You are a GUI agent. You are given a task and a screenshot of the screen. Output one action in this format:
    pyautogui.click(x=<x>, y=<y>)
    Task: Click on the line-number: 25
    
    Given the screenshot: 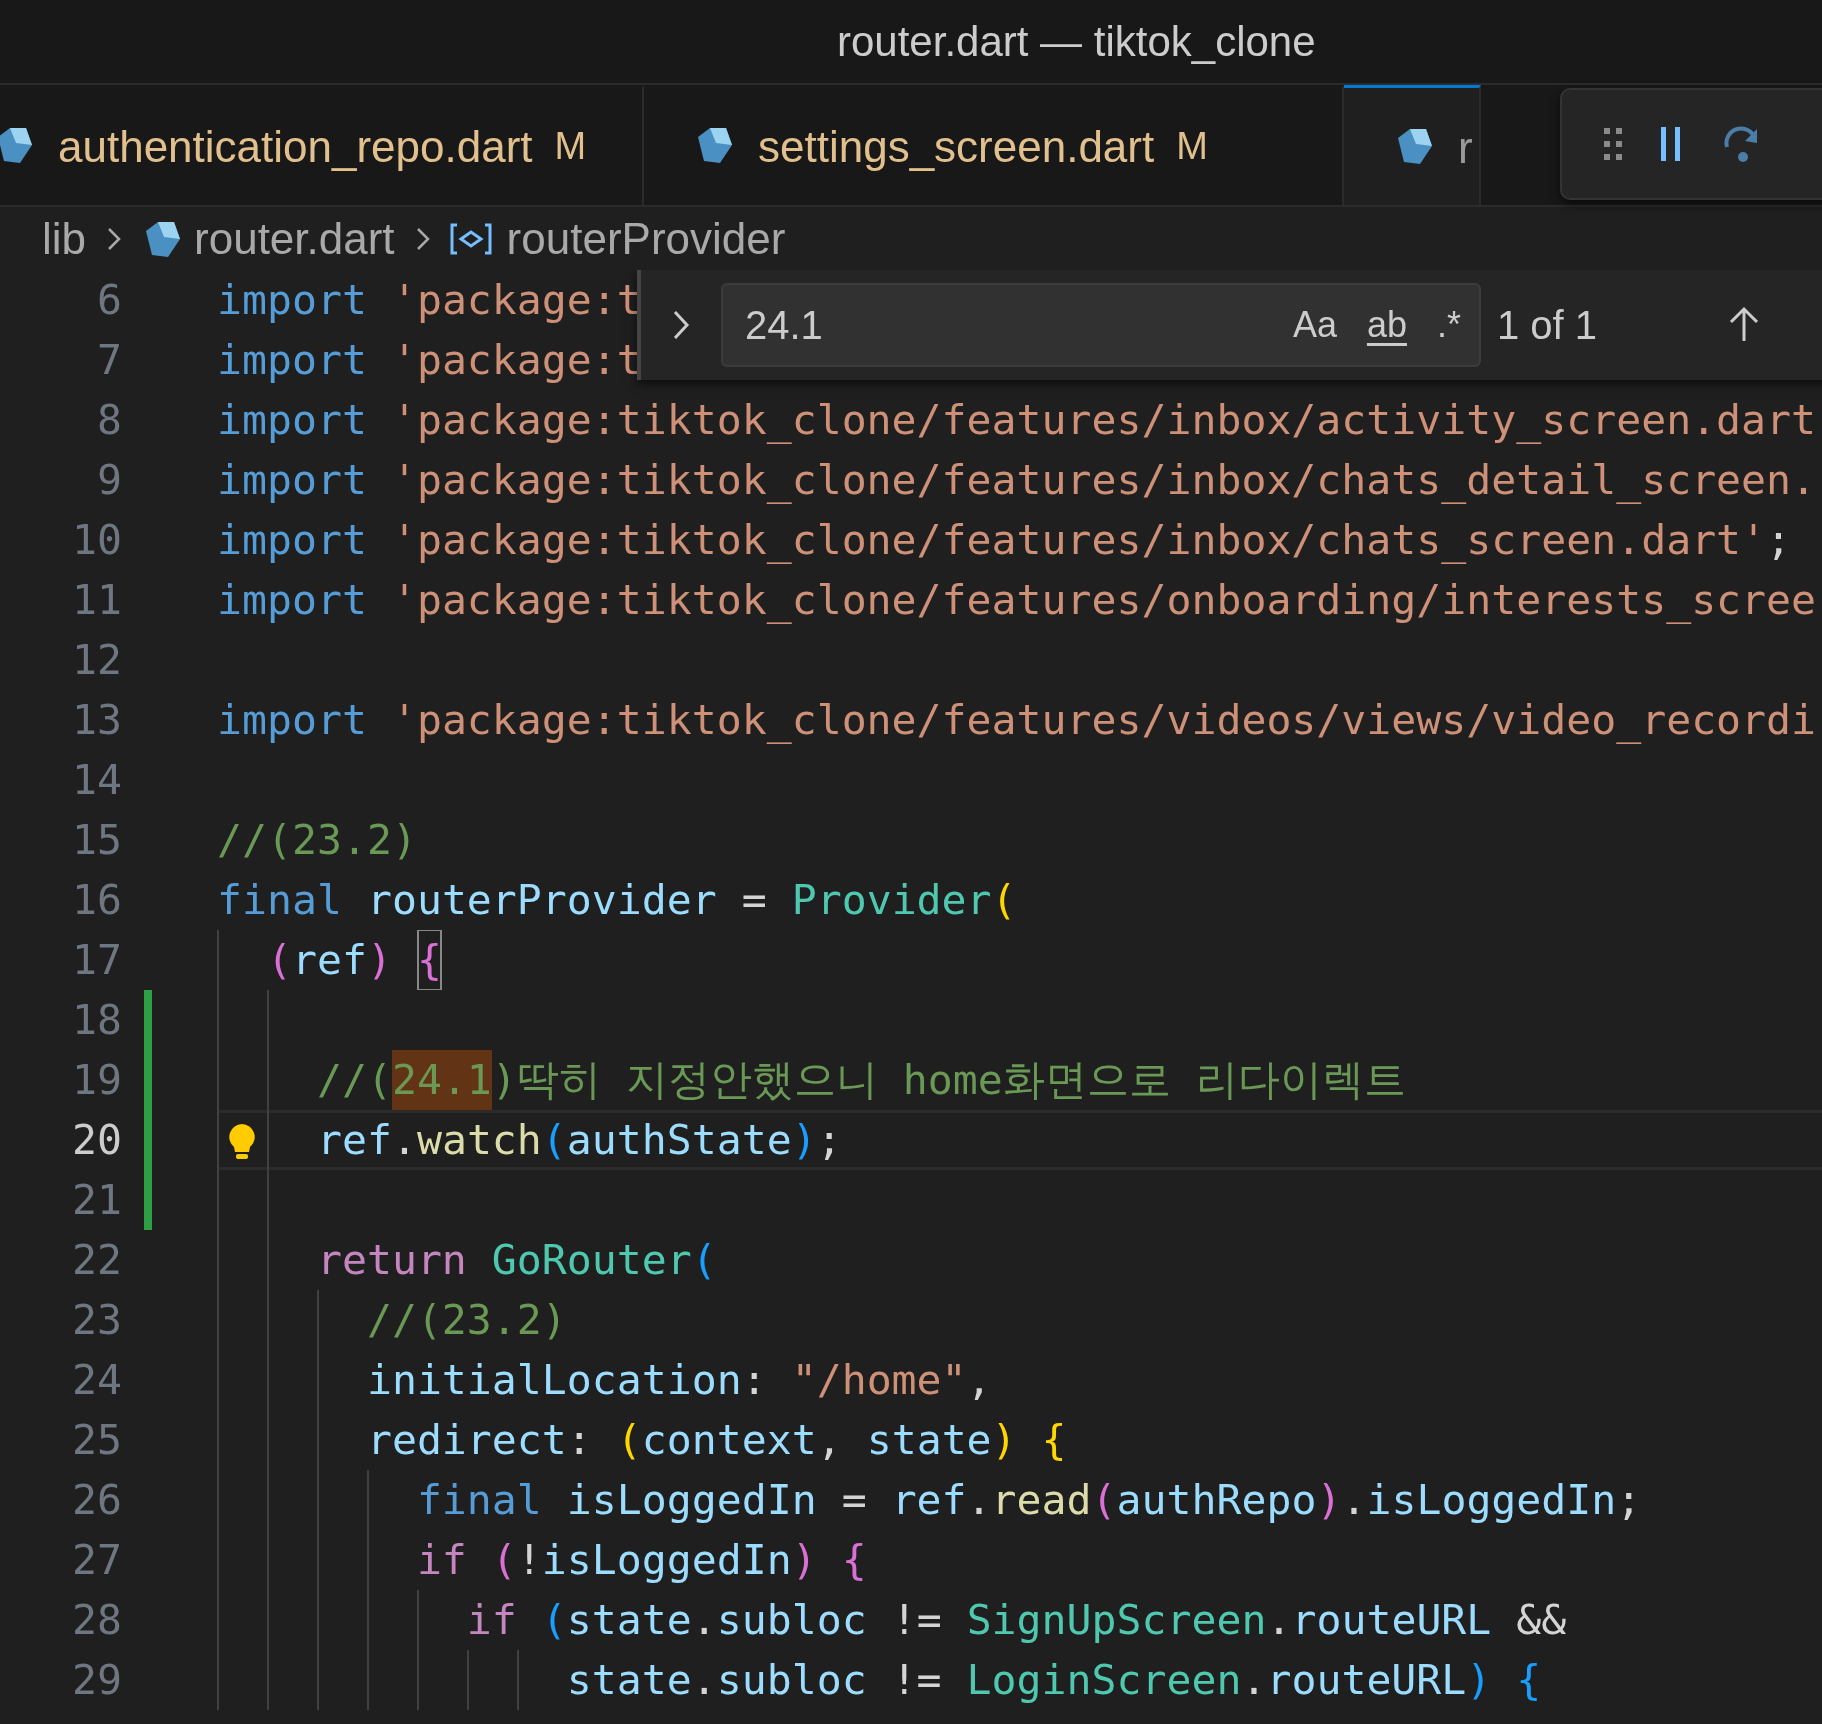 What is the action you would take?
    pyautogui.click(x=96, y=1439)
    